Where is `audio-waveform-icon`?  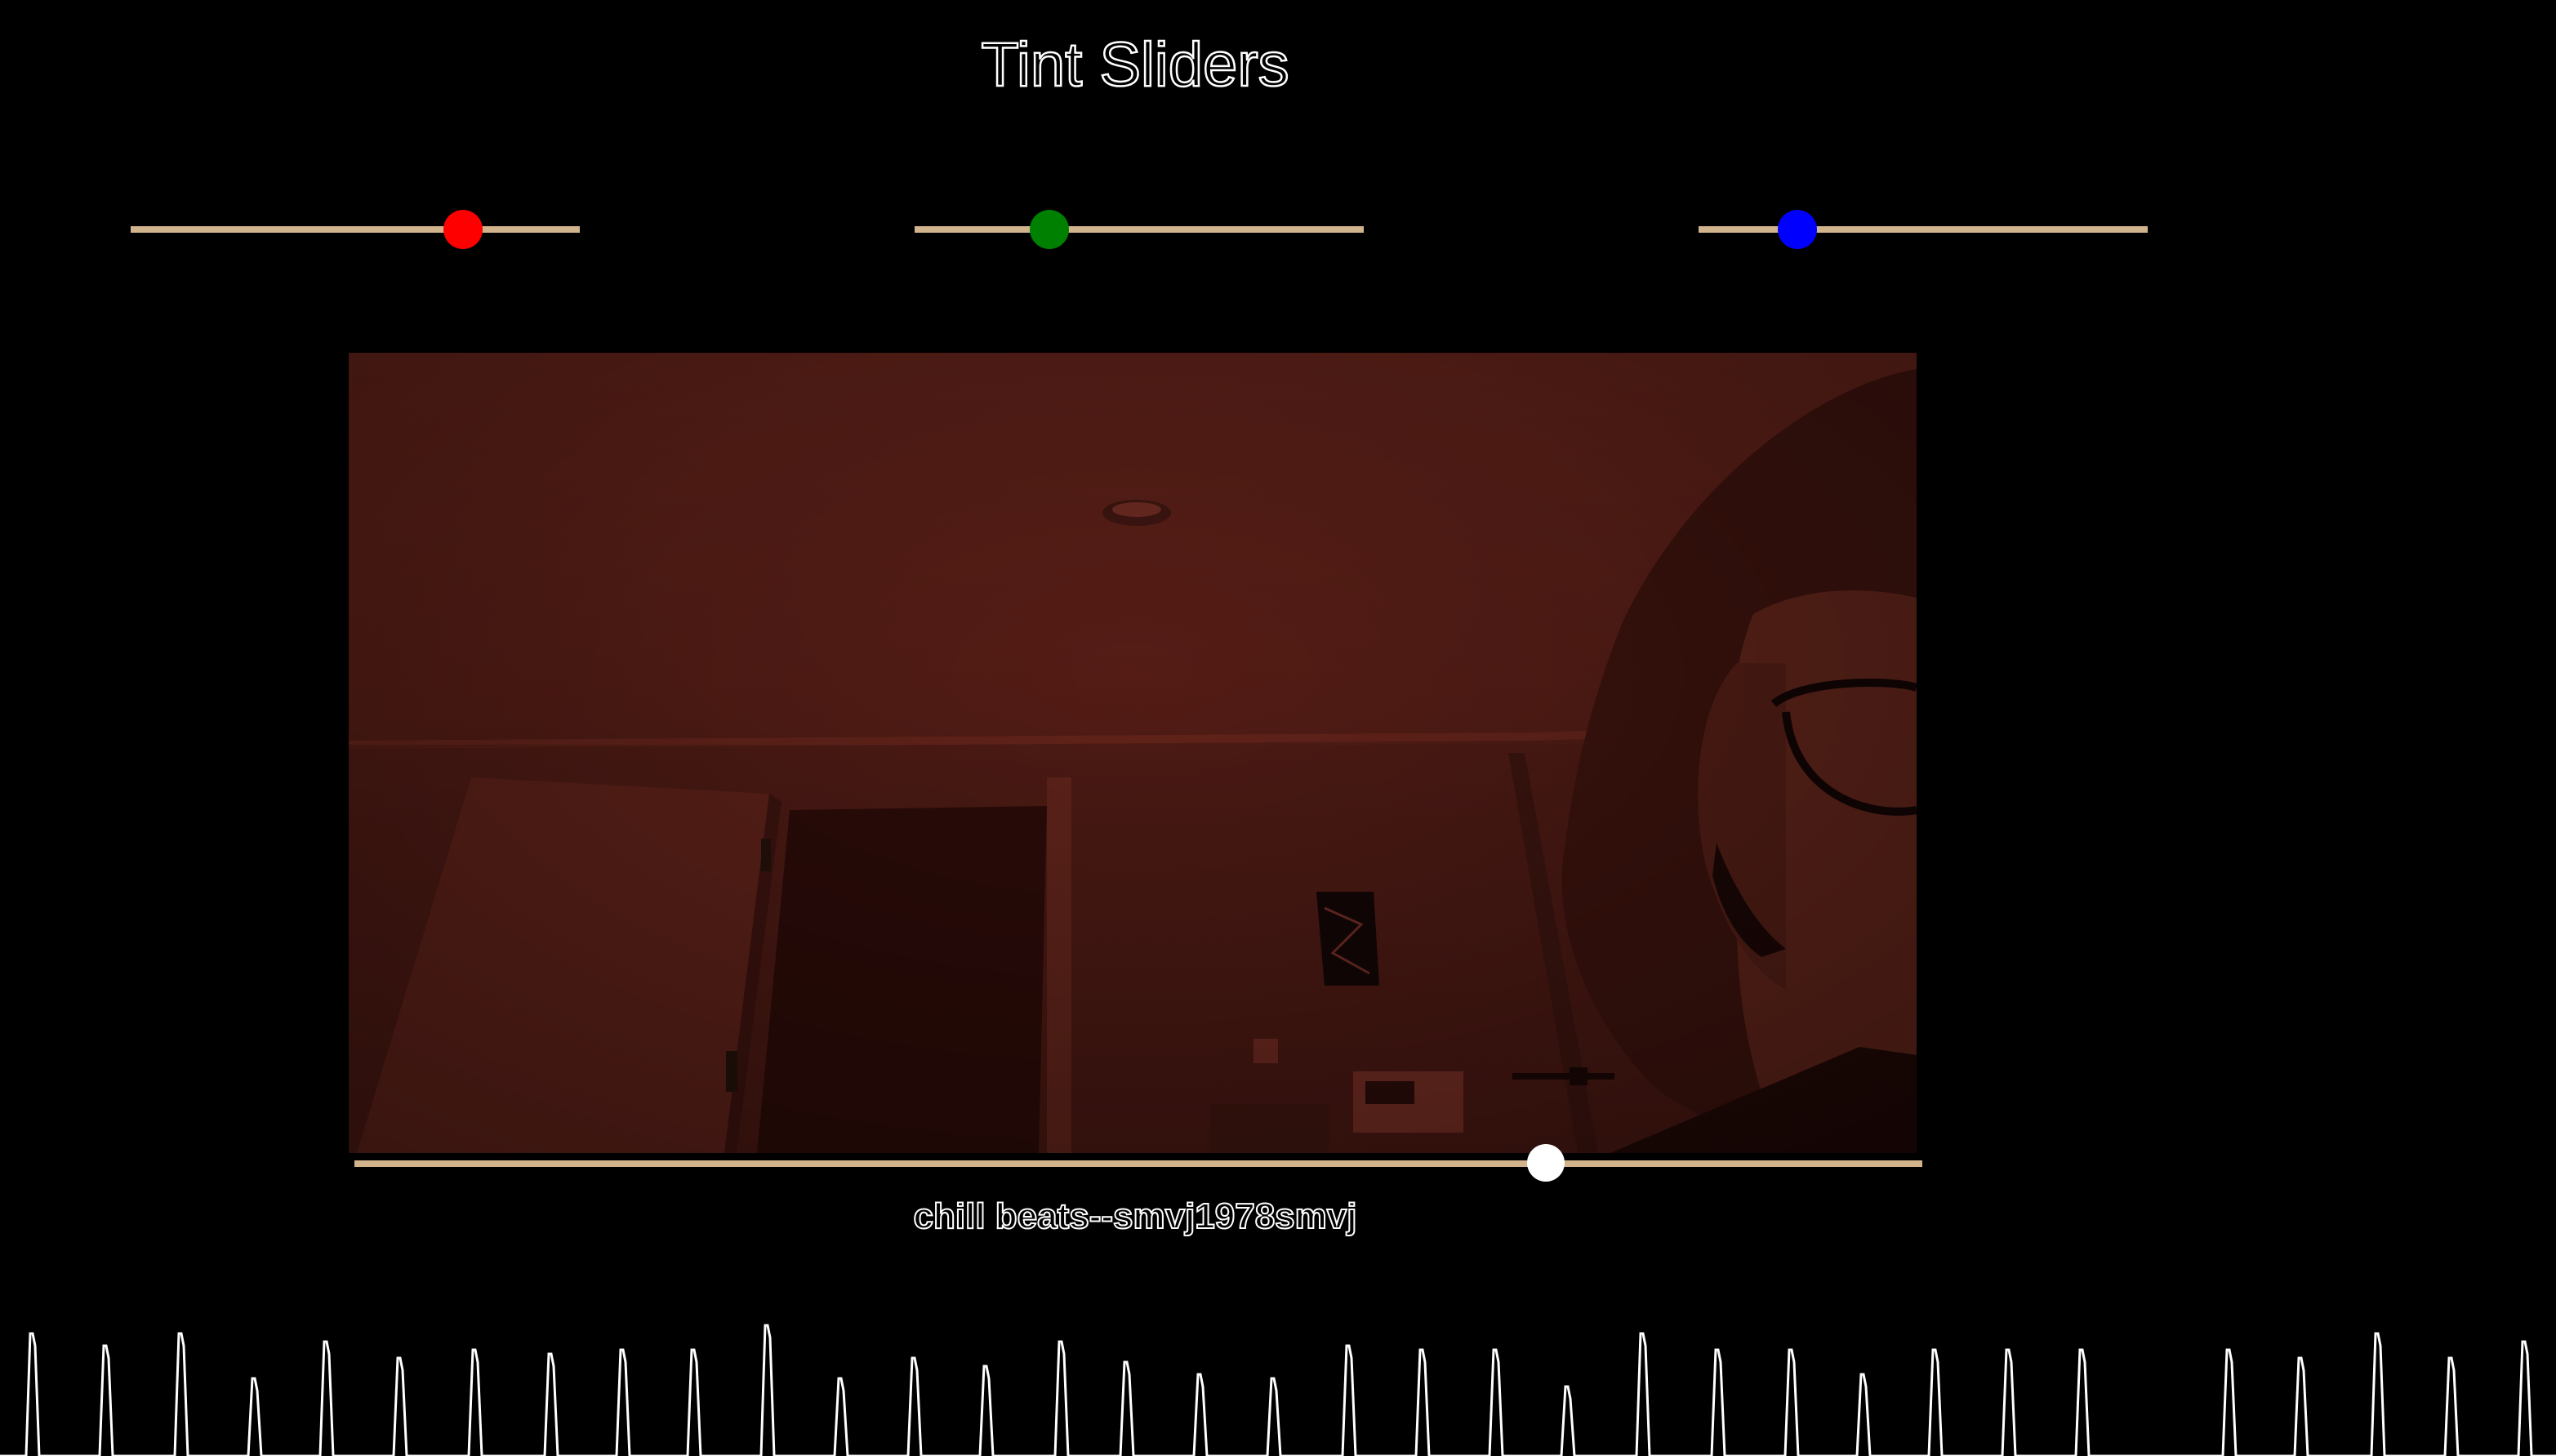
audio-waveform-icon is located at coordinates (1278, 1390).